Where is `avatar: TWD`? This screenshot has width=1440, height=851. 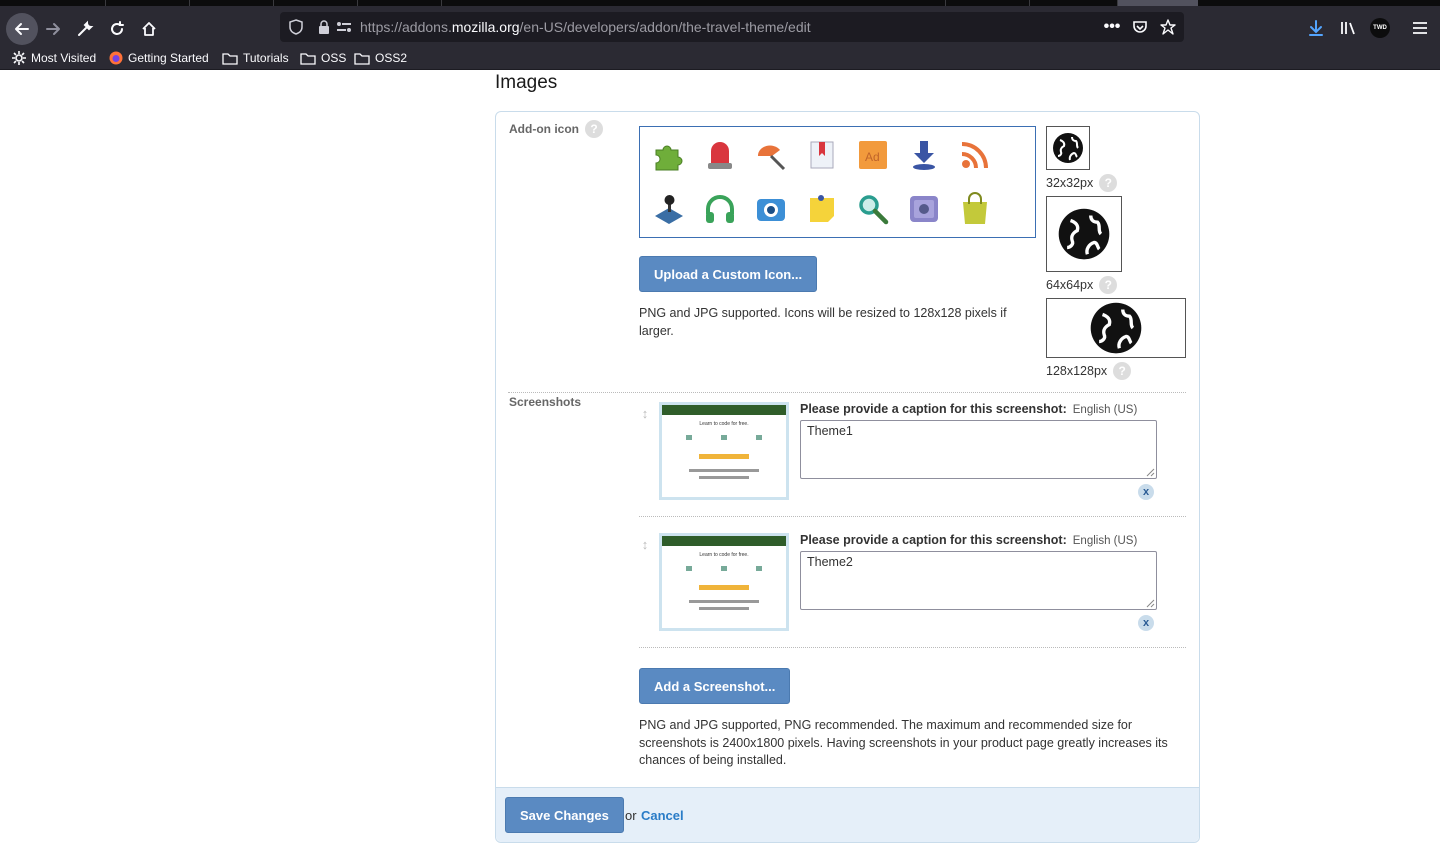 avatar: TWD is located at coordinates (1380, 28).